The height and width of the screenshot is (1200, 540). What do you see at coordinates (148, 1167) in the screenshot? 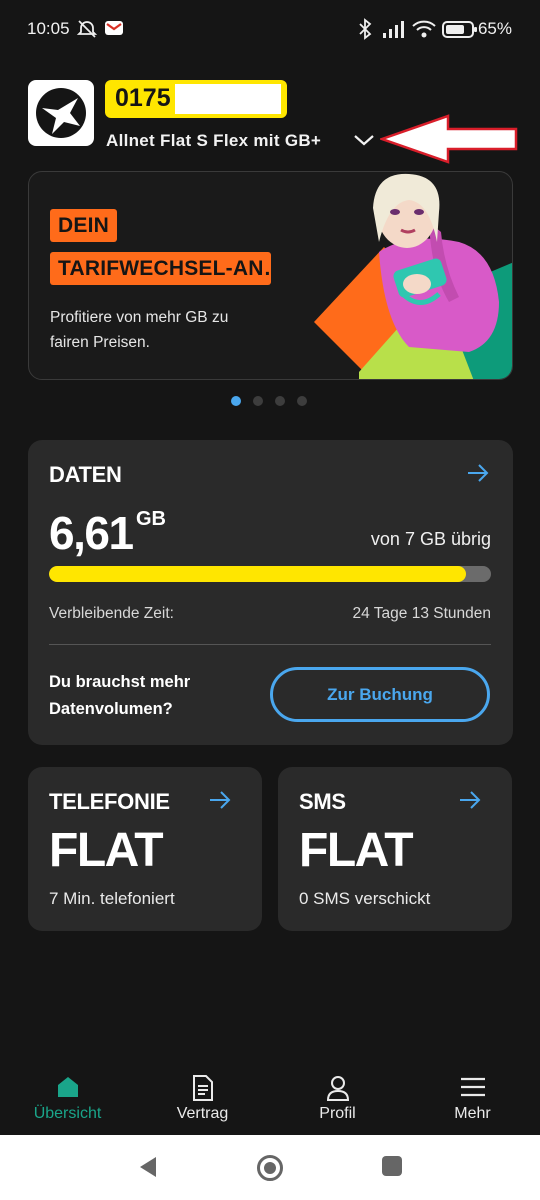
I see `back-icon` at bounding box center [148, 1167].